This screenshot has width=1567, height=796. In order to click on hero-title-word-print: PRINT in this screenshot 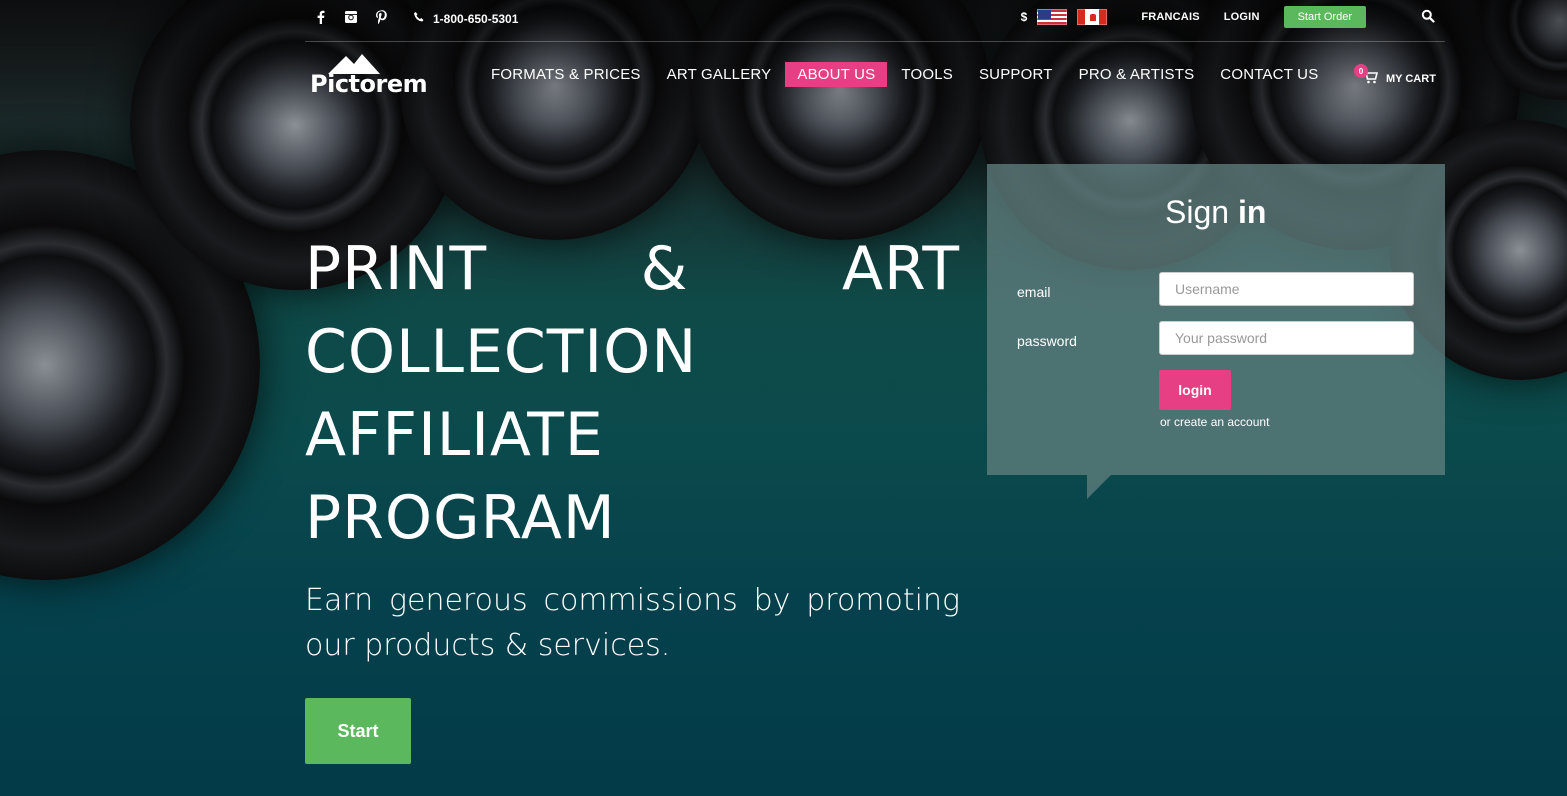, I will do `click(396, 269)`.